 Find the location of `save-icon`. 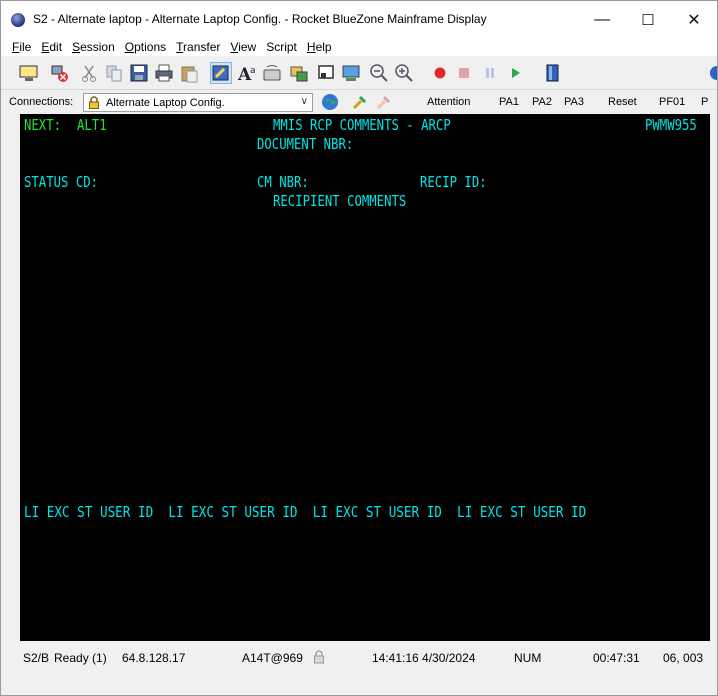

save-icon is located at coordinates (139, 73).